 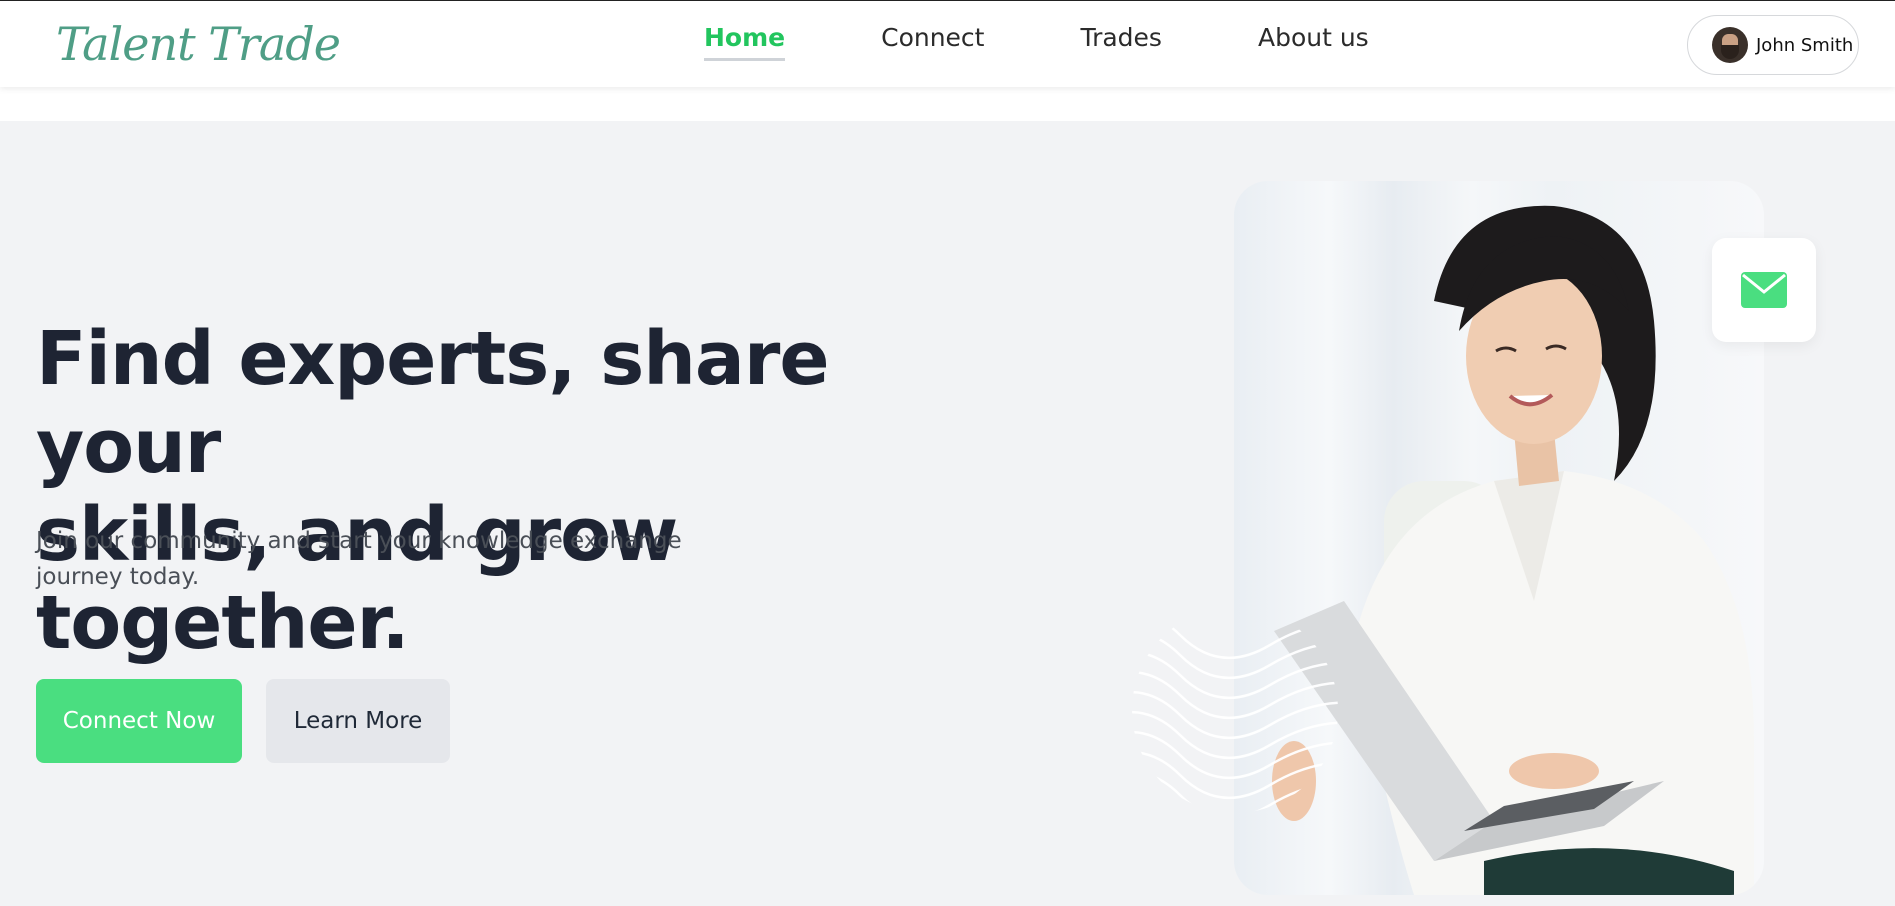 I want to click on user-menu-button: John Smith, so click(x=1773, y=45).